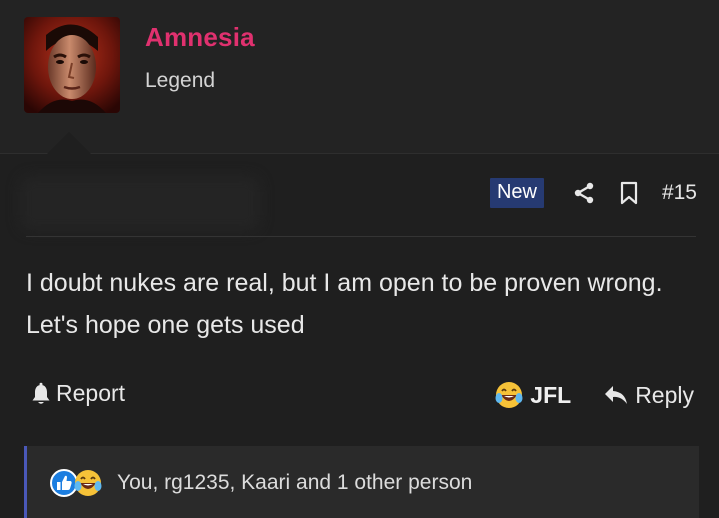  I want to click on report-button: Report, so click(77, 393).